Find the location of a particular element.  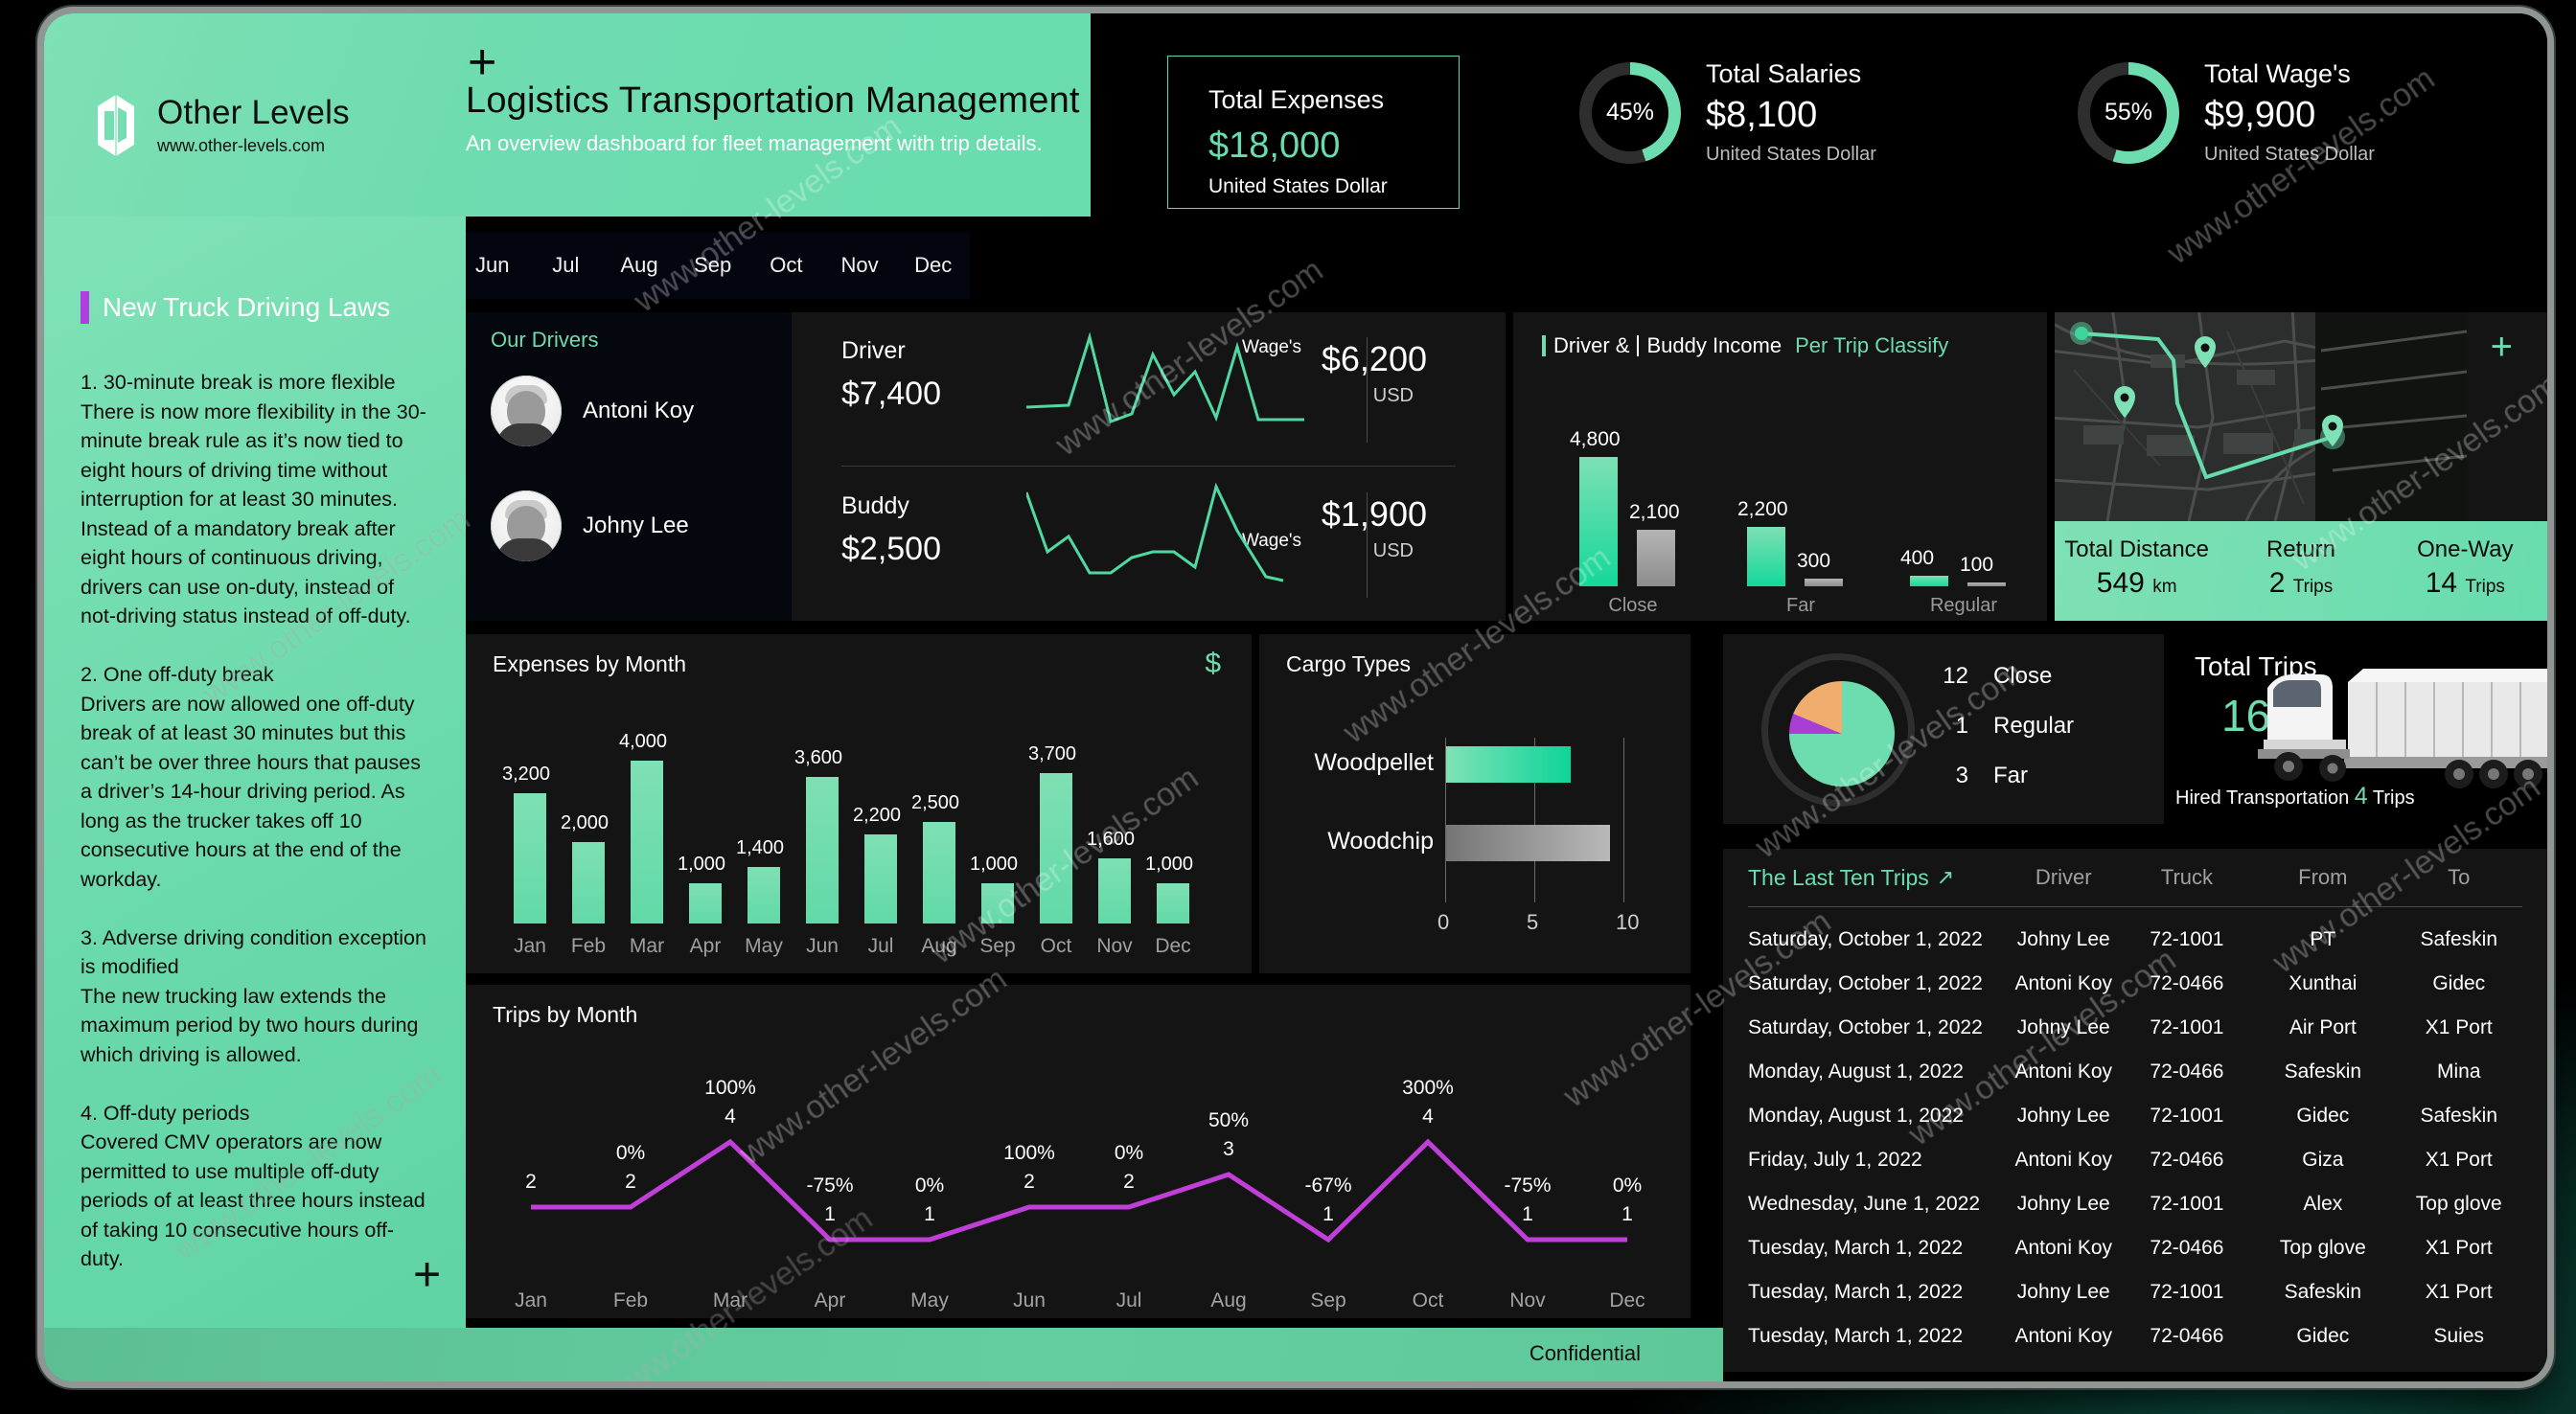

column-header-truck: Truck is located at coordinates (2187, 877).